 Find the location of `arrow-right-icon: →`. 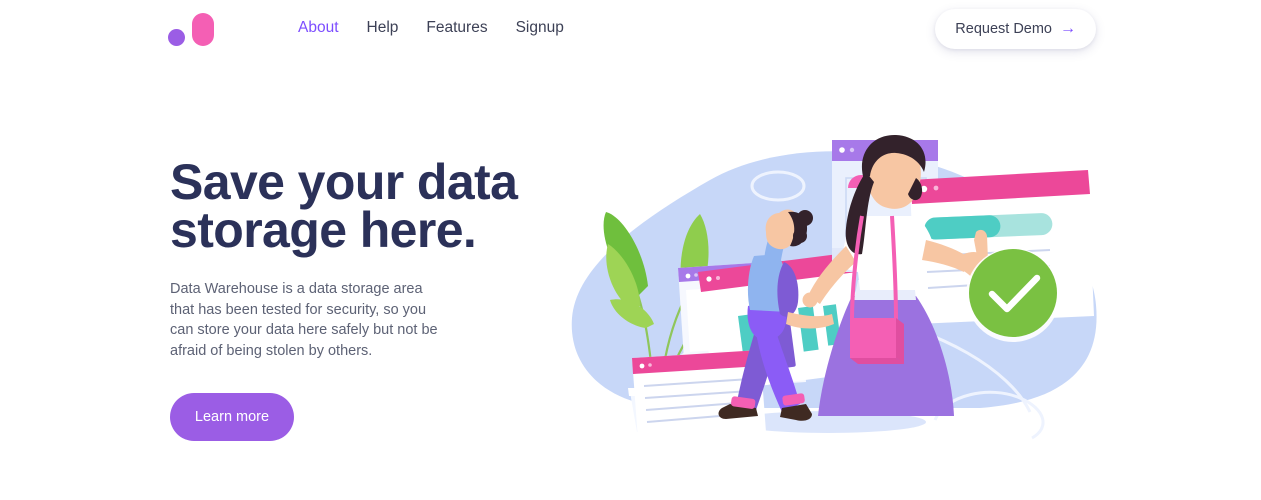

arrow-right-icon: → is located at coordinates (1068, 28).